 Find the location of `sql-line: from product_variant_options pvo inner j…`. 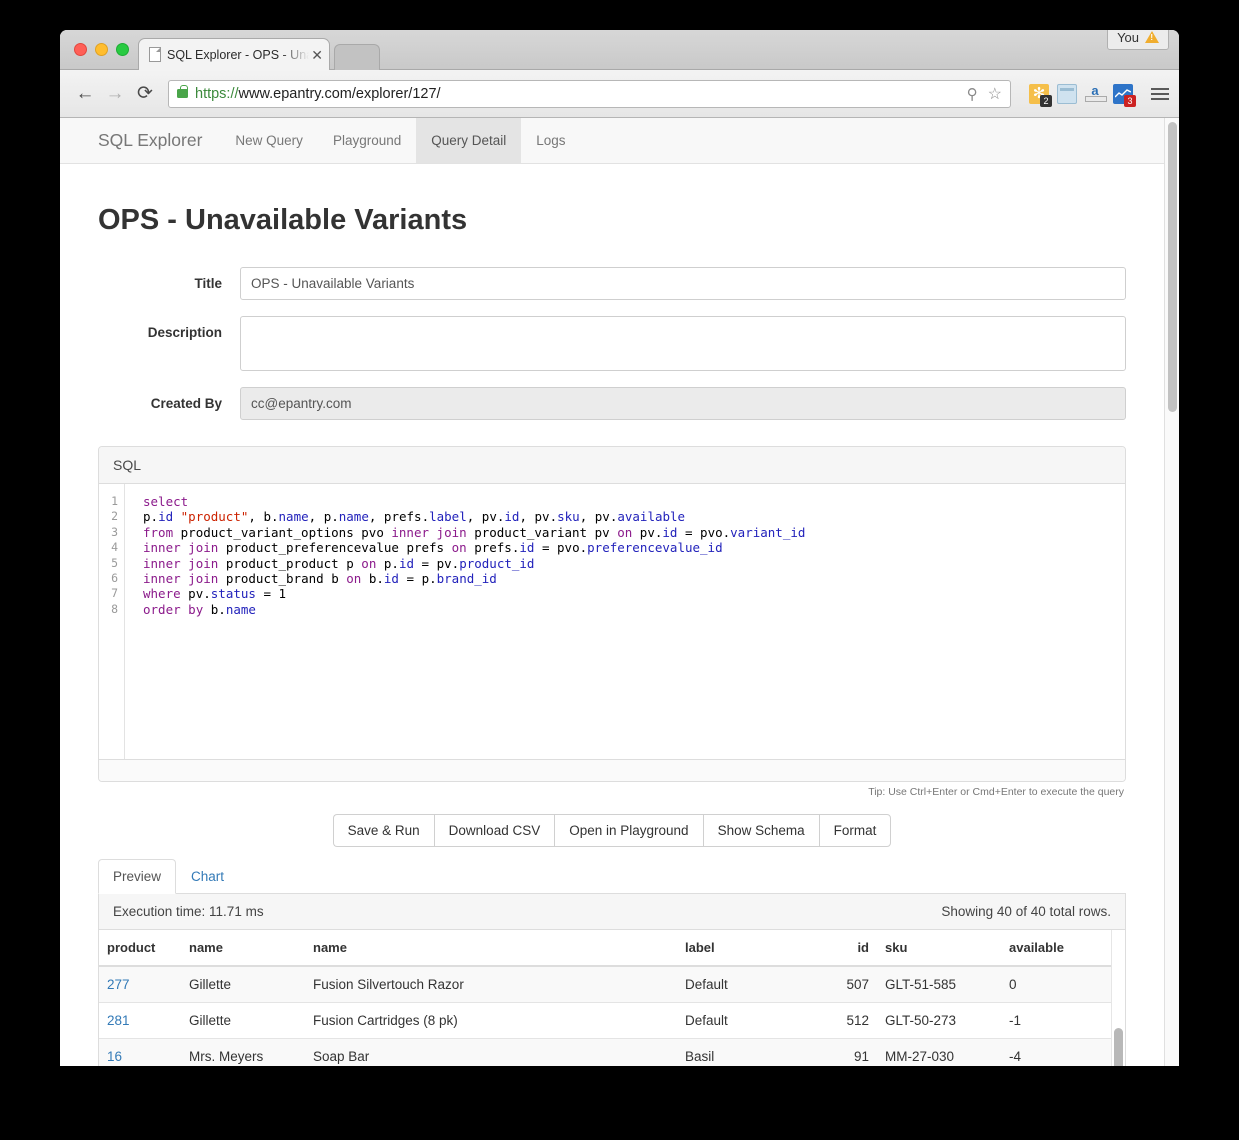

sql-line: from product_variant_options pvo inner j… is located at coordinates (474, 532).